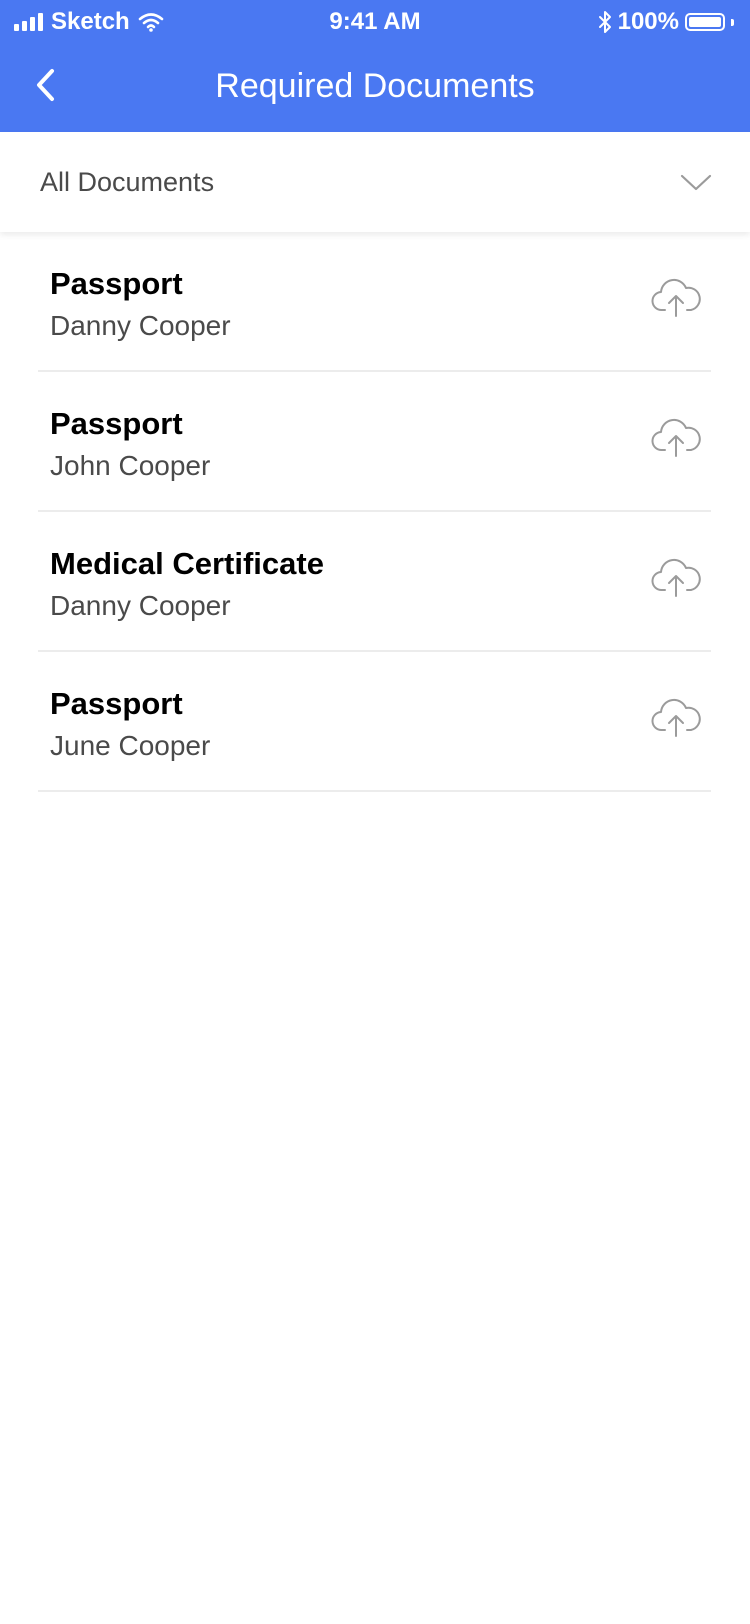 This screenshot has height=1624, width=750. Describe the element at coordinates (127, 182) in the screenshot. I see `filter-label: All Documents` at that location.